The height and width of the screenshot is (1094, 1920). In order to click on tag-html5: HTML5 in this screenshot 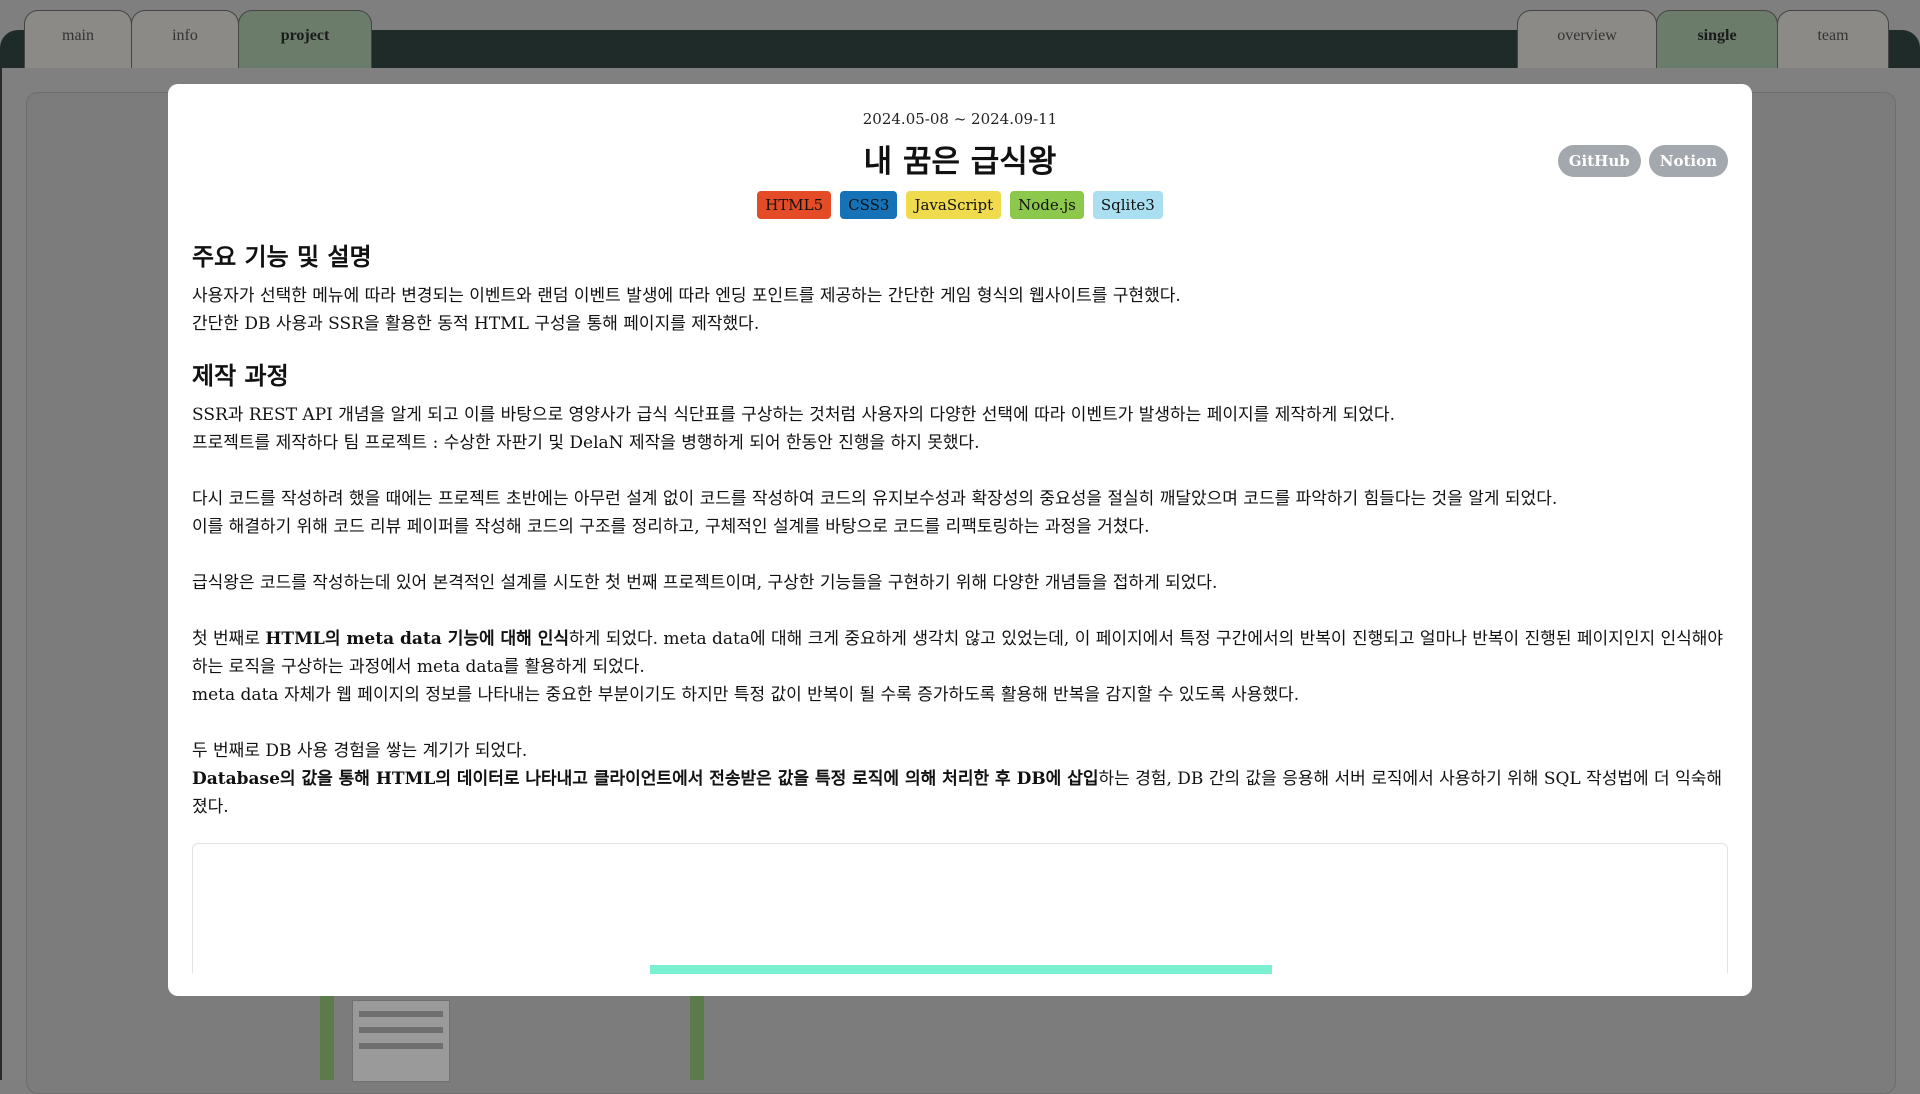, I will do `click(794, 205)`.